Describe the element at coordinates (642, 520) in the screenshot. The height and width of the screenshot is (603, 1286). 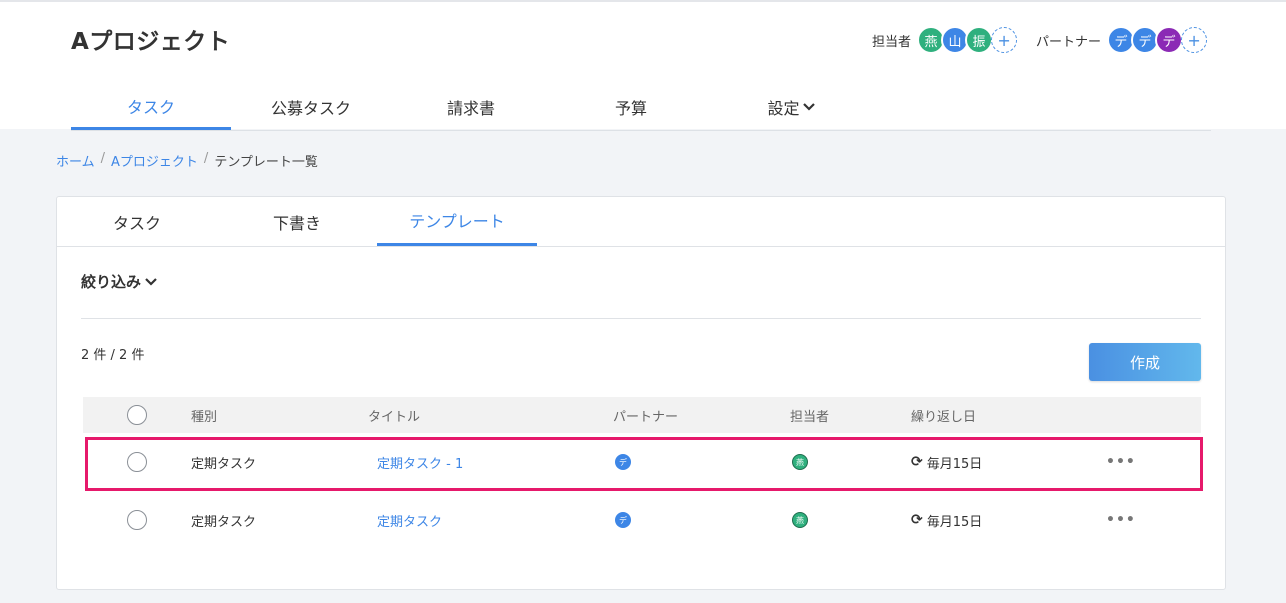
I see `table-row: 定期タスク 定期タスク デ 燕 ⟳ 毎月15日 •••` at that location.